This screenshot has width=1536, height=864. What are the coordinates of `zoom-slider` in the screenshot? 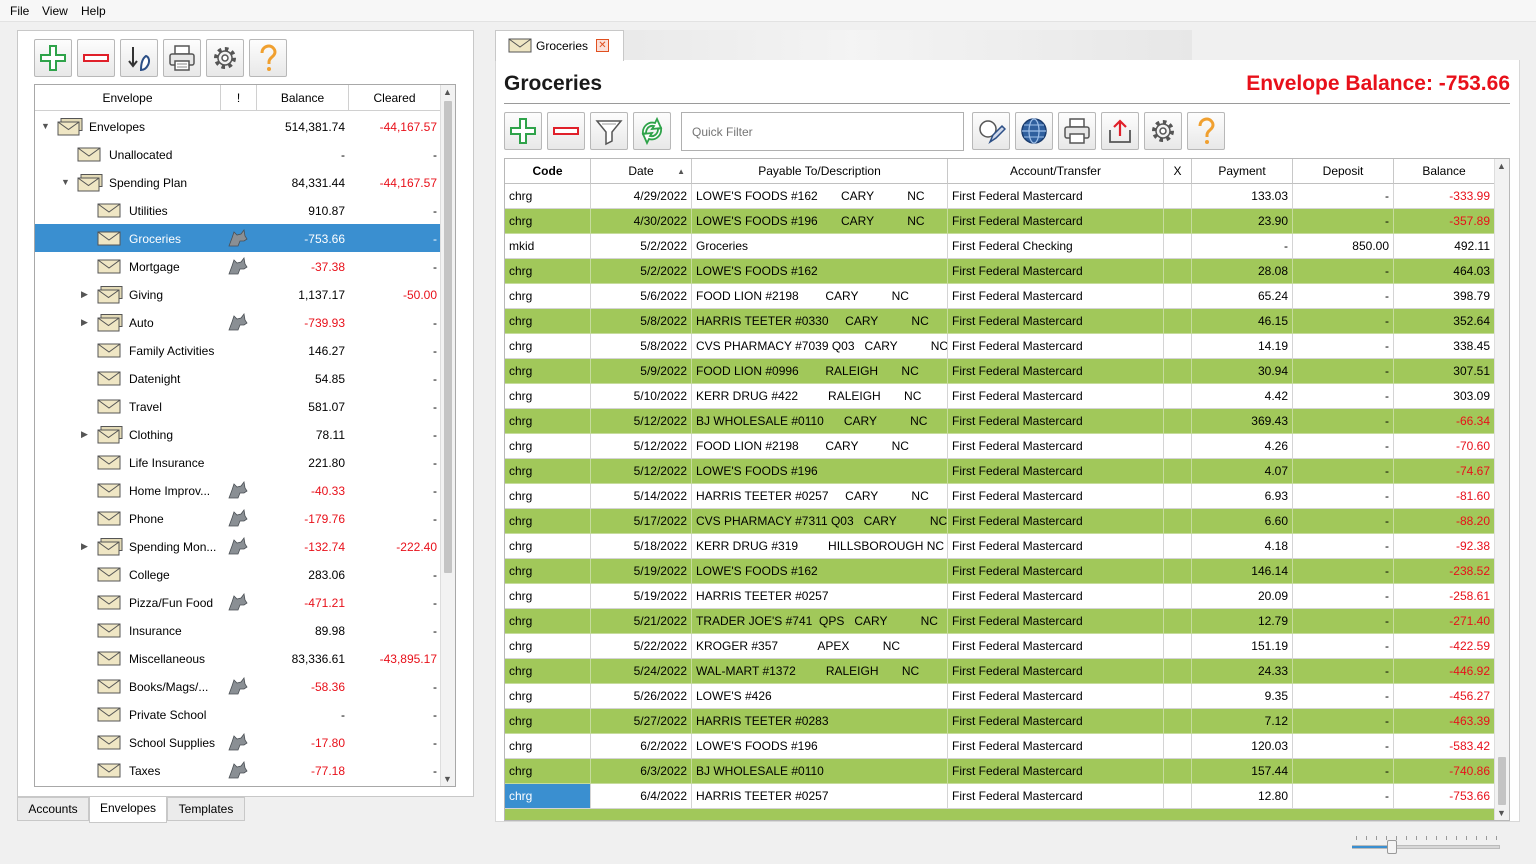 It's located at (1426, 842).